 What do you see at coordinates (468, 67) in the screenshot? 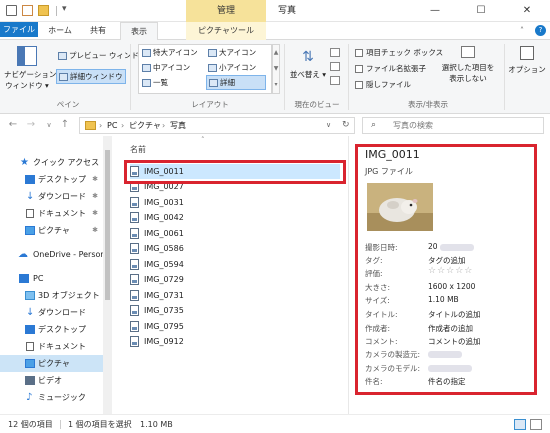
I see `hide-selected-label: 選択した項目を` at bounding box center [468, 67].